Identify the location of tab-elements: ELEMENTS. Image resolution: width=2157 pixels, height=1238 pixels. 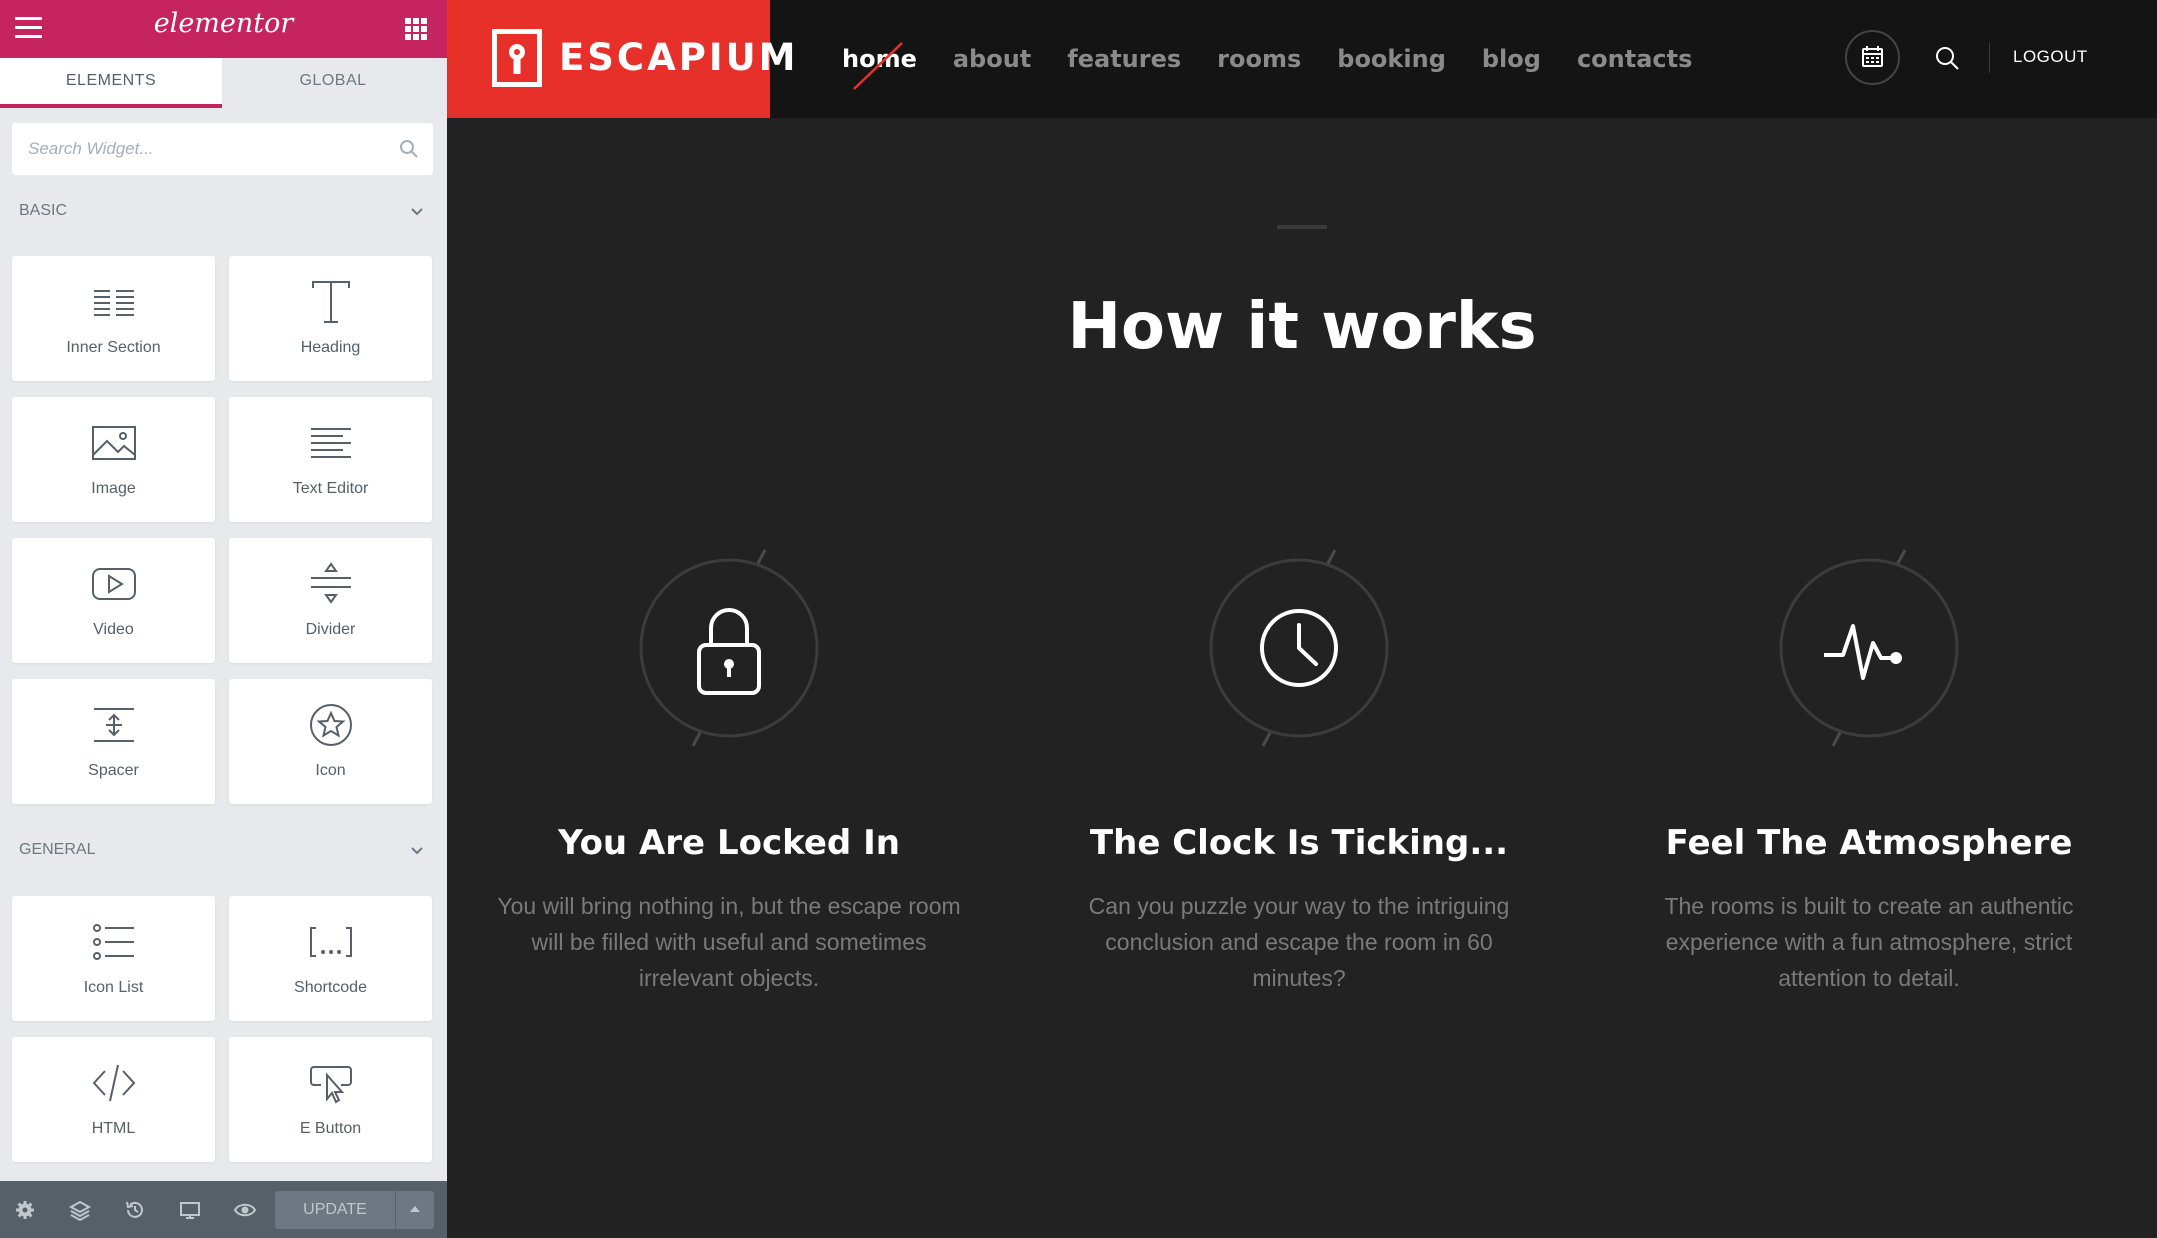
(111, 83).